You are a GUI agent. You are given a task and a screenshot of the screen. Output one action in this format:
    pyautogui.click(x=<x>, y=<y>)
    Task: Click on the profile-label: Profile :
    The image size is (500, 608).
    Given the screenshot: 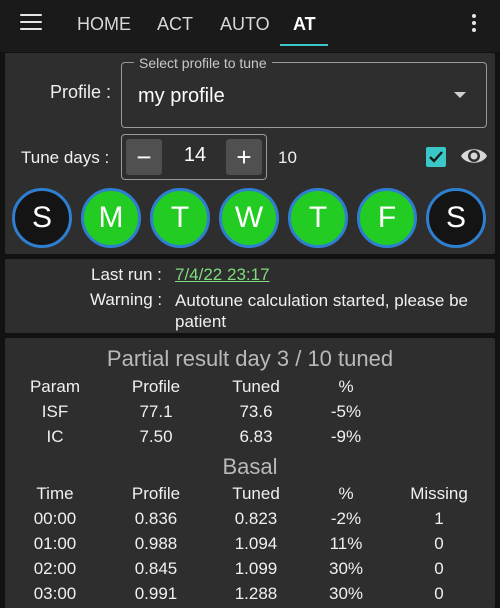 What is the action you would take?
    pyautogui.click(x=81, y=92)
    